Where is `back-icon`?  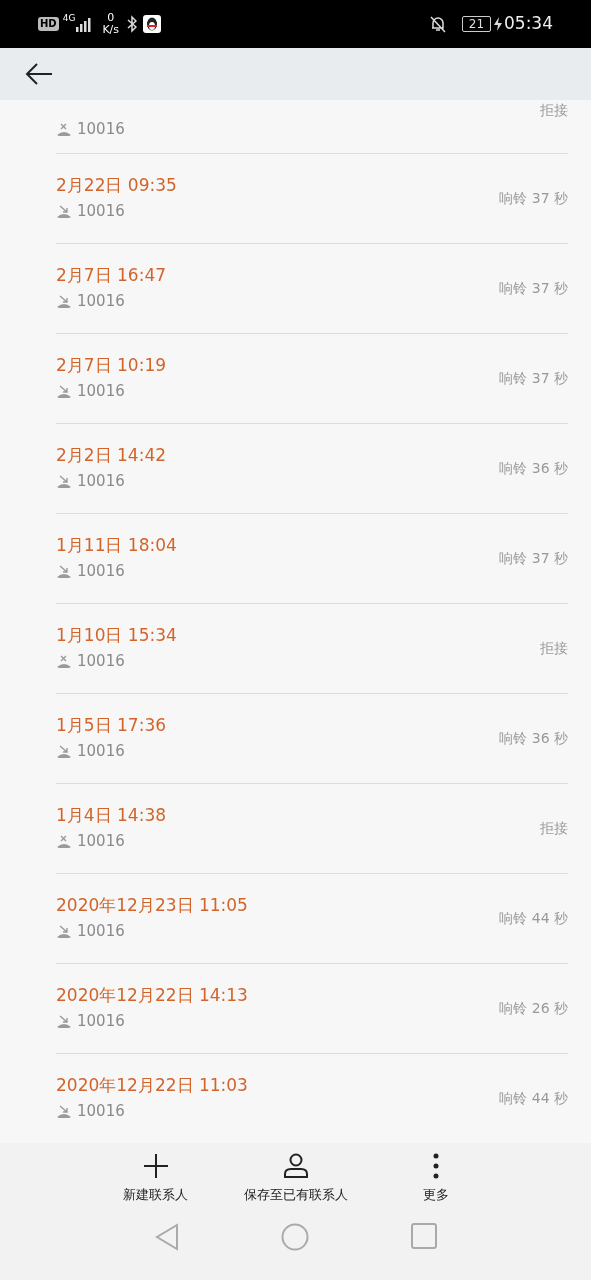
back-icon is located at coordinates (39, 74).